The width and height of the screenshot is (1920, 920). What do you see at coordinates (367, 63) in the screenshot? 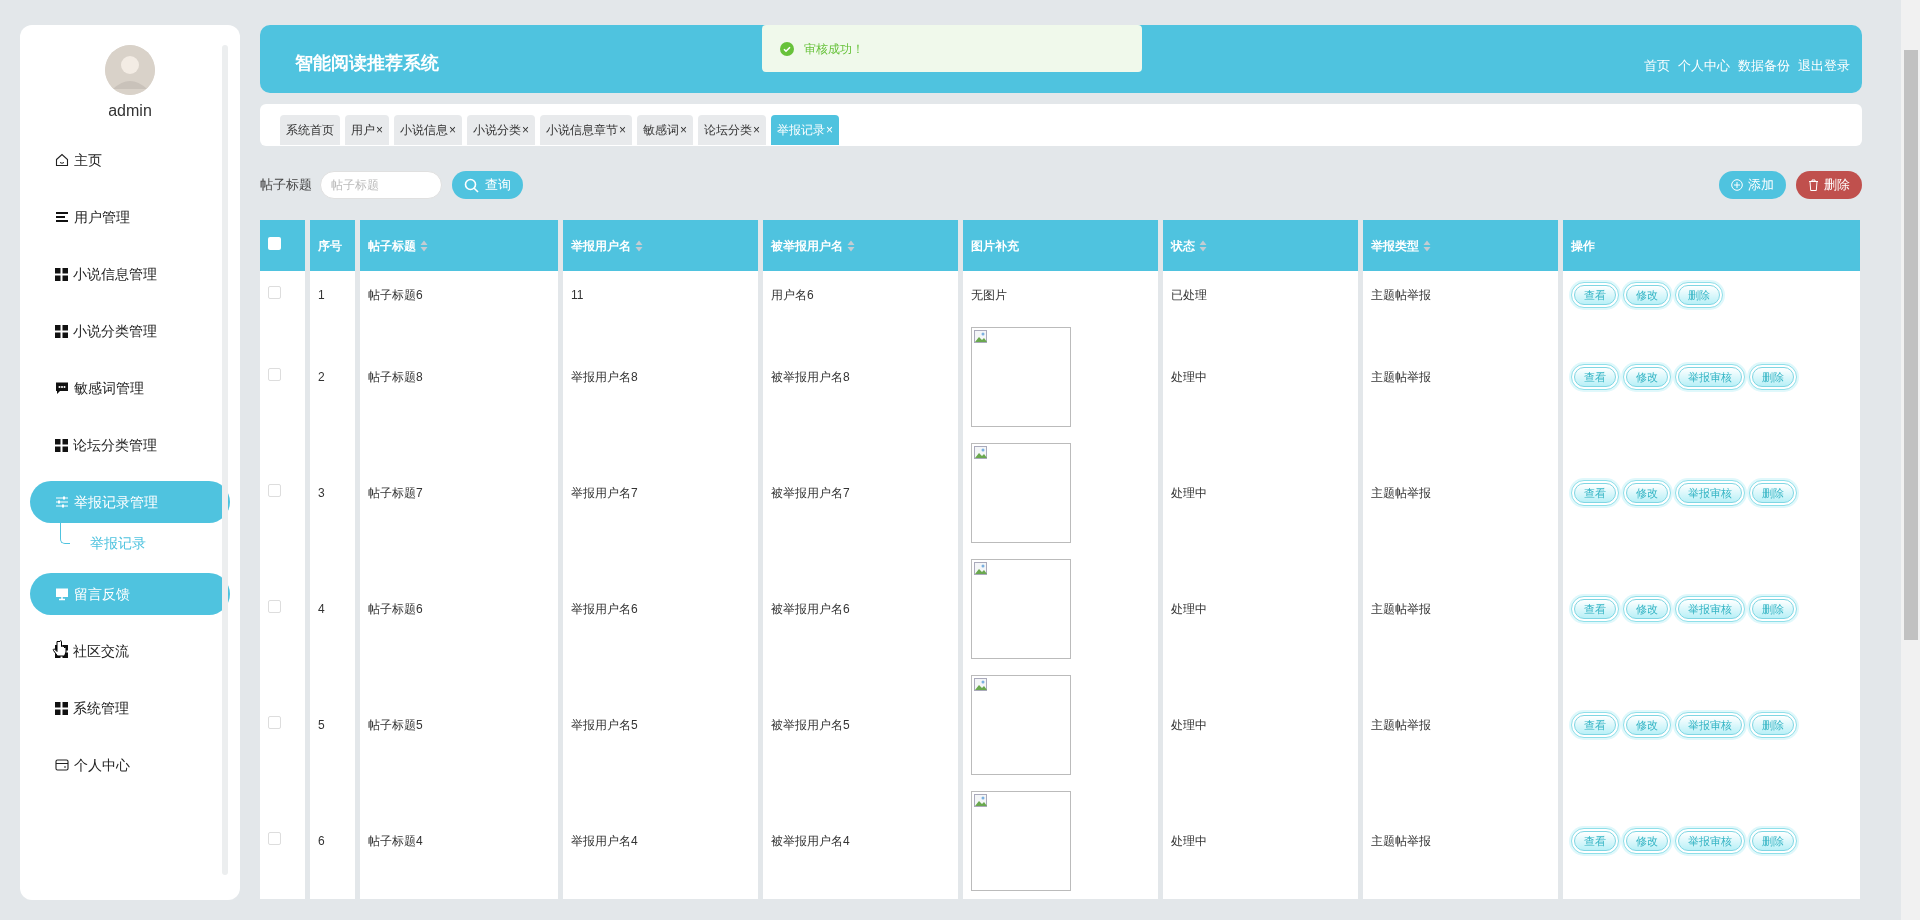
I see `app-title: 智能阅读推荐系统` at bounding box center [367, 63].